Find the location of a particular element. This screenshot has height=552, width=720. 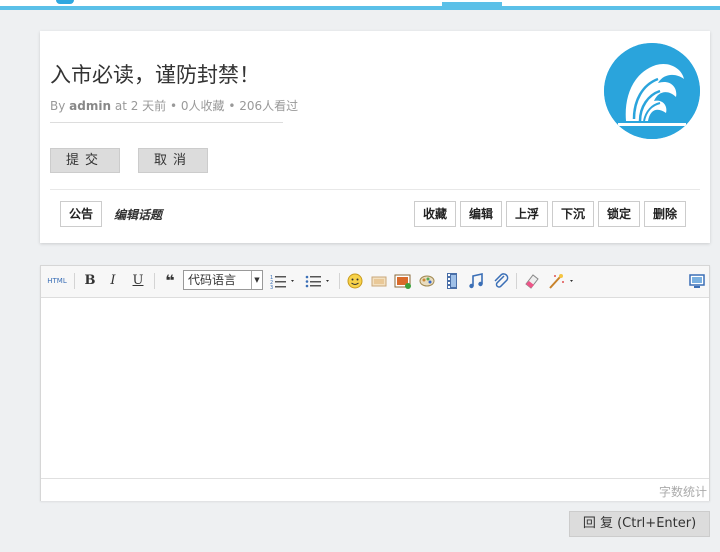

word-count-label: 字数统计 is located at coordinates (682, 492).